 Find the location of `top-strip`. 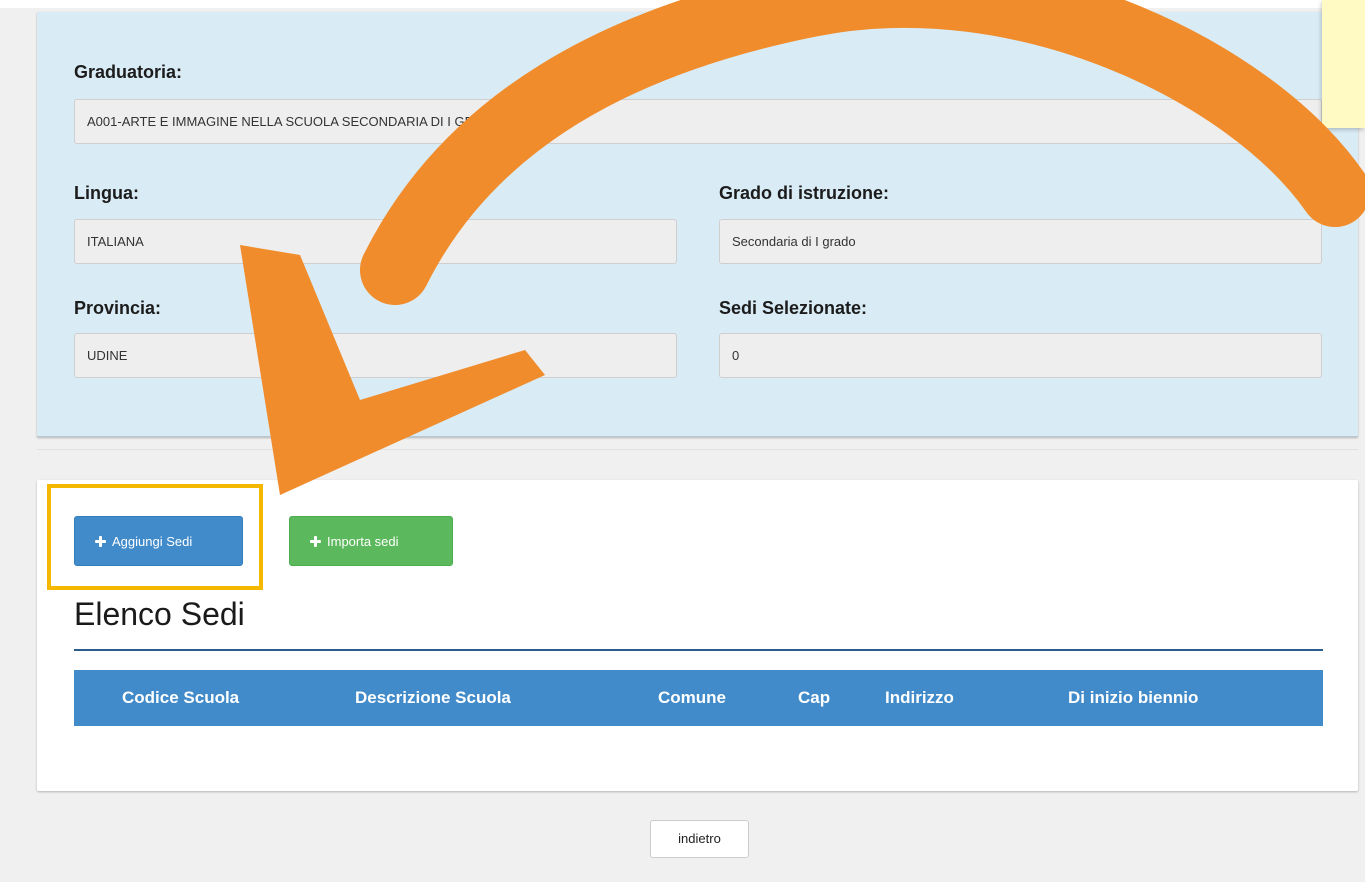

top-strip is located at coordinates (682, 4).